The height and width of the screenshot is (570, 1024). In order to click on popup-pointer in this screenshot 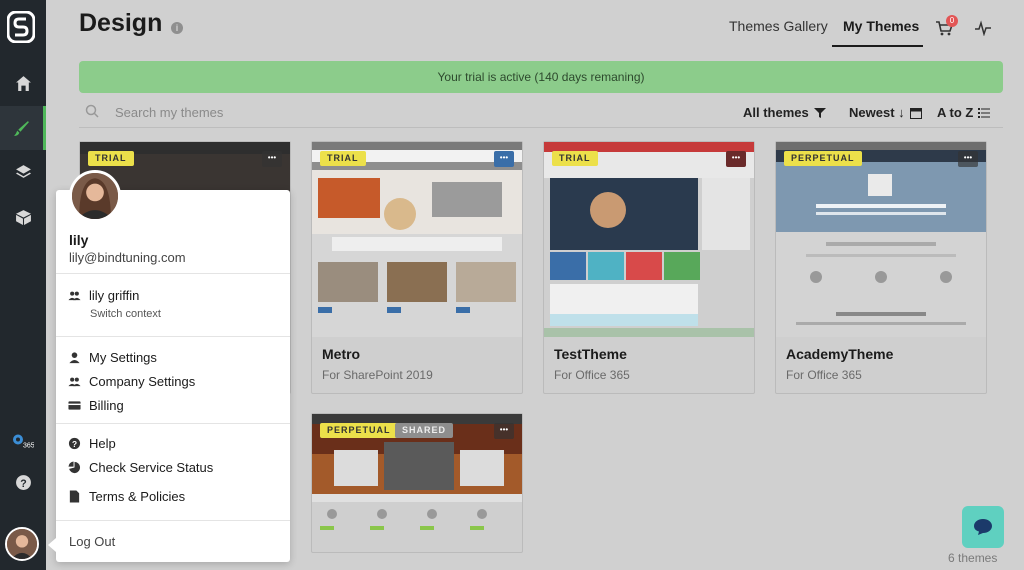, I will do `click(52, 545)`.